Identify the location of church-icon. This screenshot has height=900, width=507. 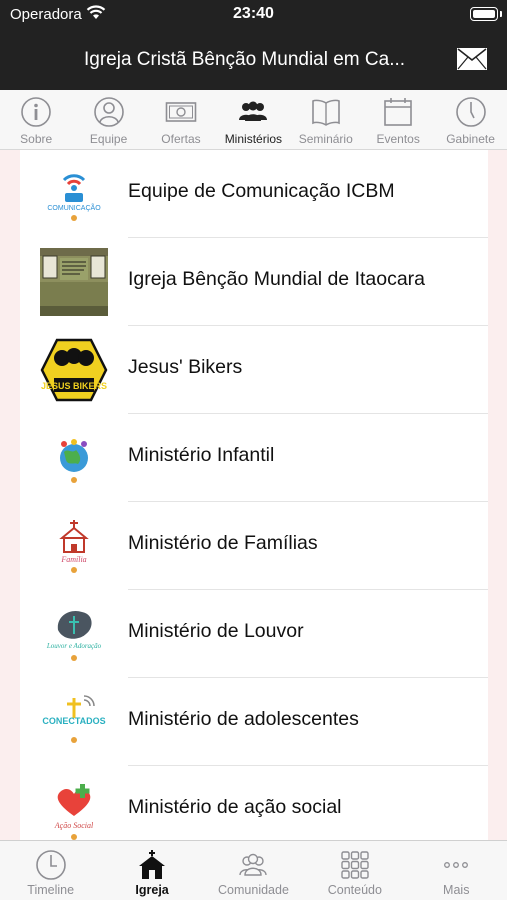
(152, 864).